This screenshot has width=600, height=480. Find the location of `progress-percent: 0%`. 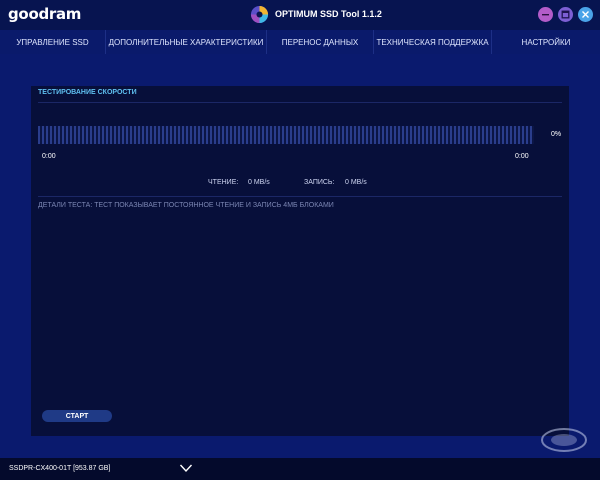

progress-percent: 0% is located at coordinates (556, 134).